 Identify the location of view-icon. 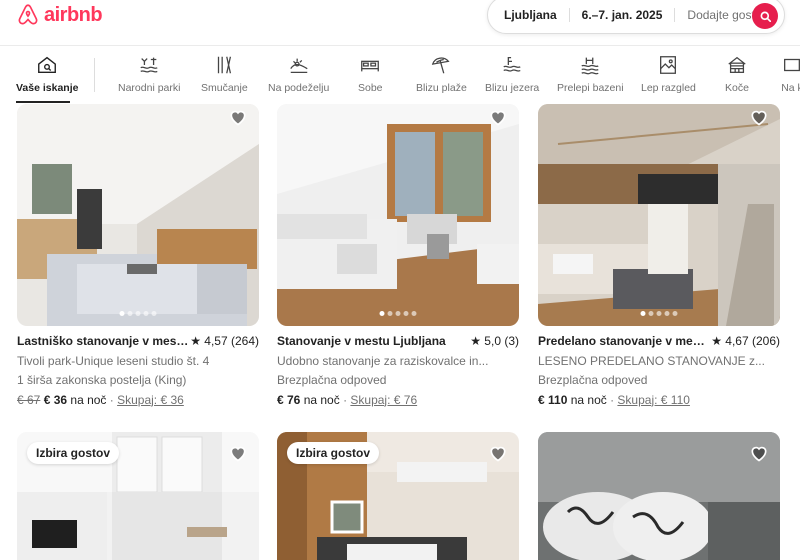
(668, 65).